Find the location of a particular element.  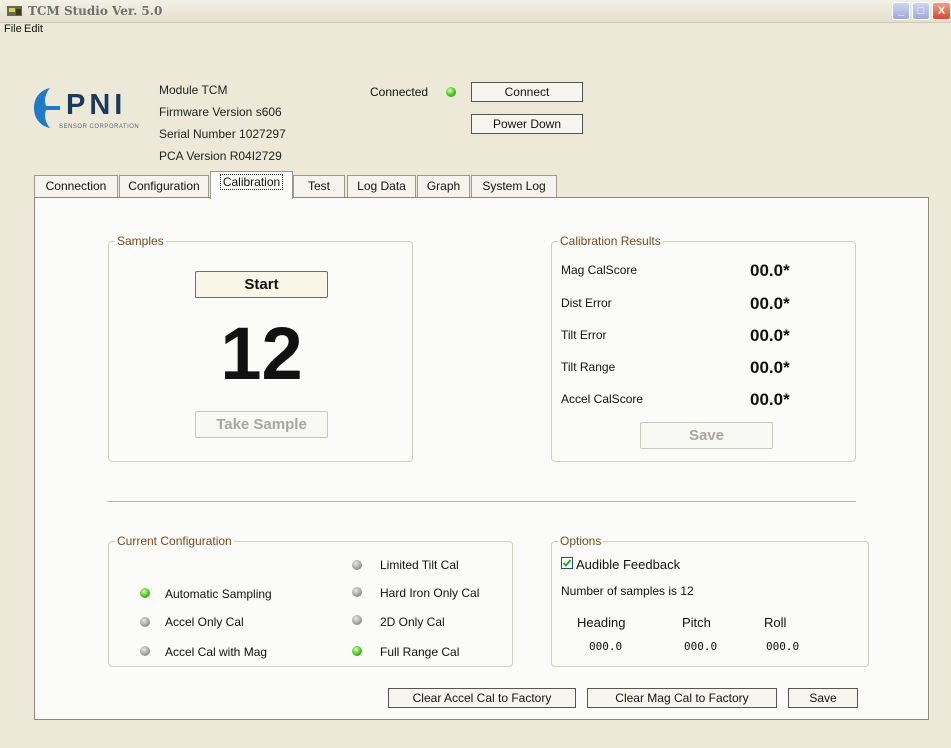

accel-calscore-label: Accel CalScore is located at coordinates (602, 399).